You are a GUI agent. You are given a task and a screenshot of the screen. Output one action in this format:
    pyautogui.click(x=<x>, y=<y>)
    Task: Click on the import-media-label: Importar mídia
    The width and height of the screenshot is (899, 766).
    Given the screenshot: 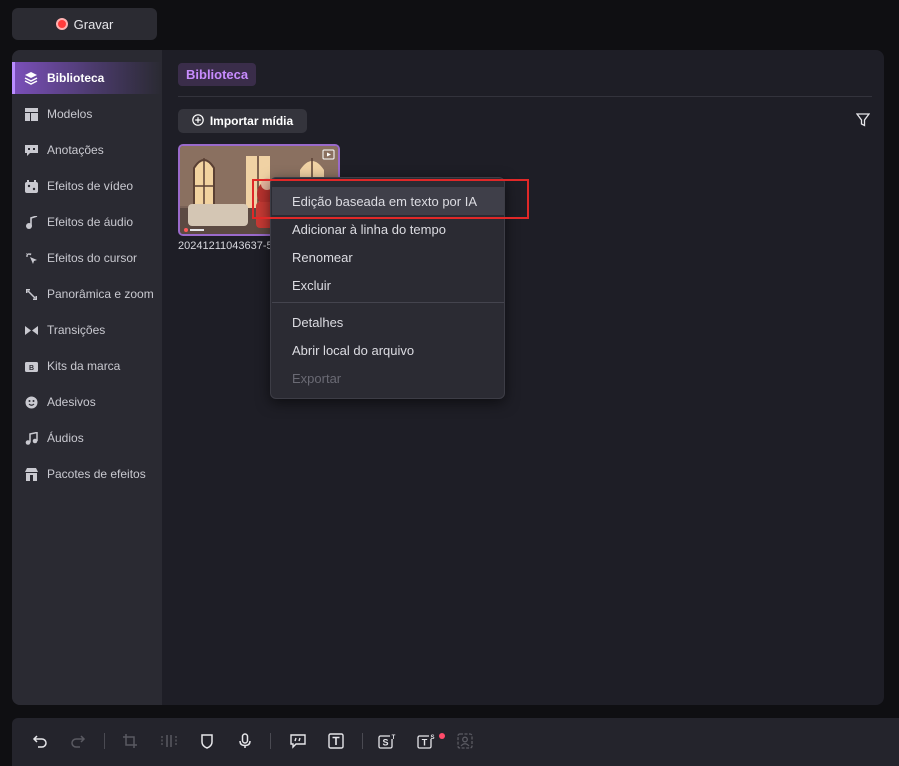 What is the action you would take?
    pyautogui.click(x=251, y=121)
    